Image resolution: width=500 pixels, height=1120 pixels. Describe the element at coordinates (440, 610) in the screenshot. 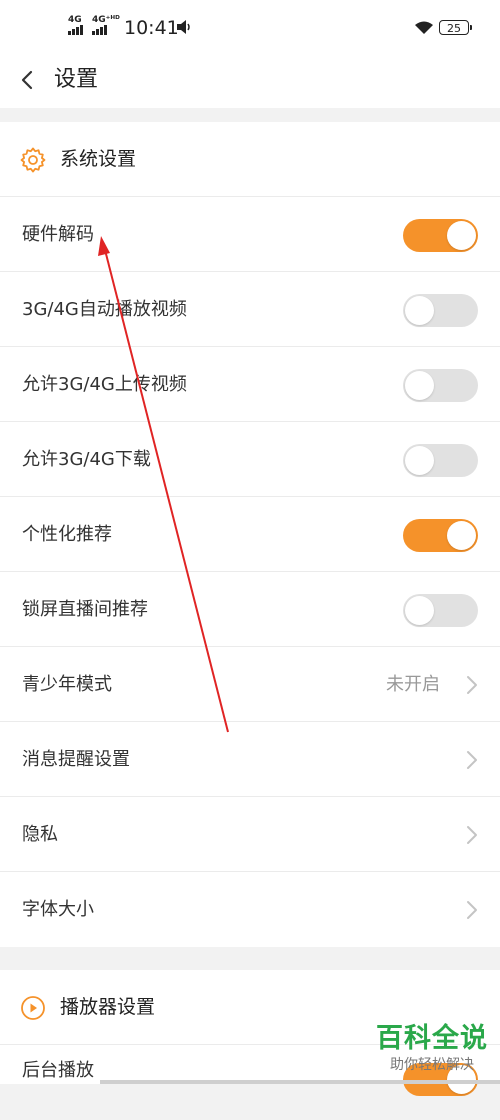

I see `lockscreen-live-toggle` at that location.